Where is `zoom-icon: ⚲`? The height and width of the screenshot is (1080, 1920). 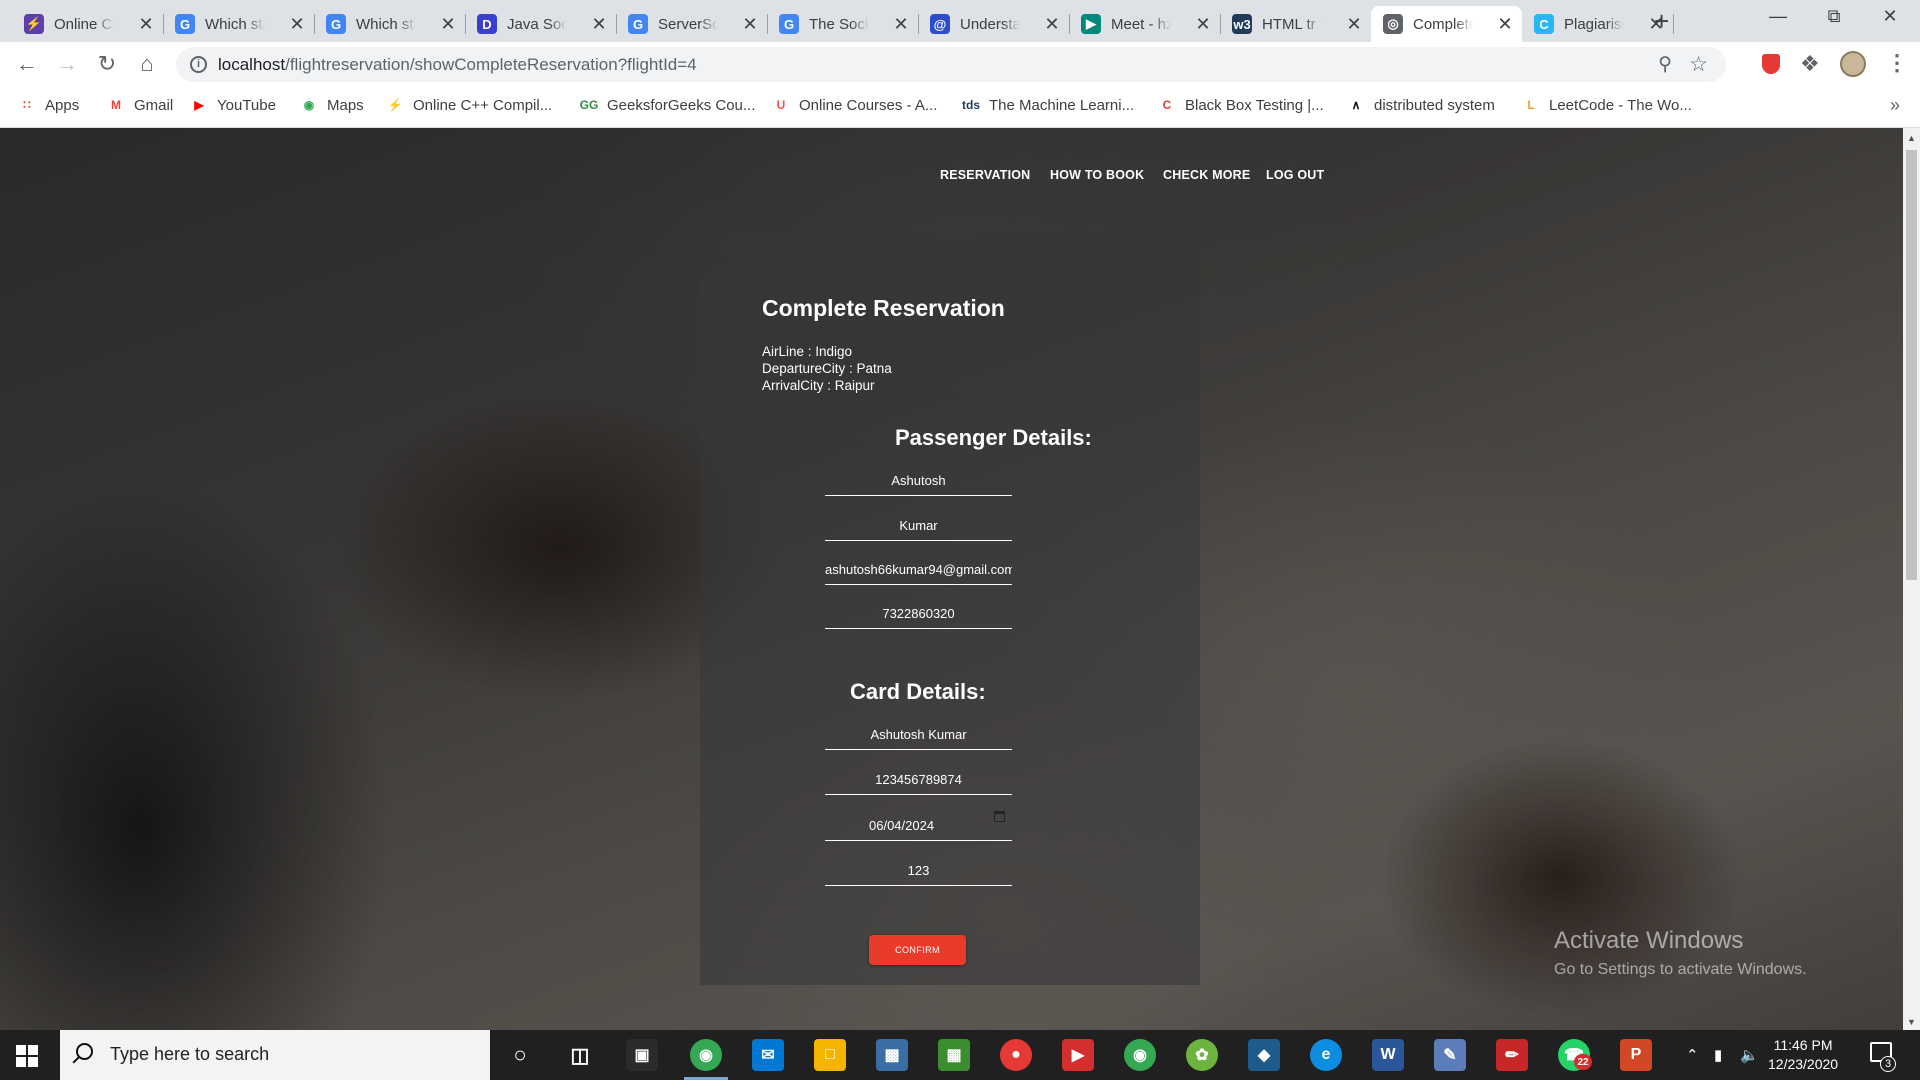 zoom-icon: ⚲ is located at coordinates (1665, 64).